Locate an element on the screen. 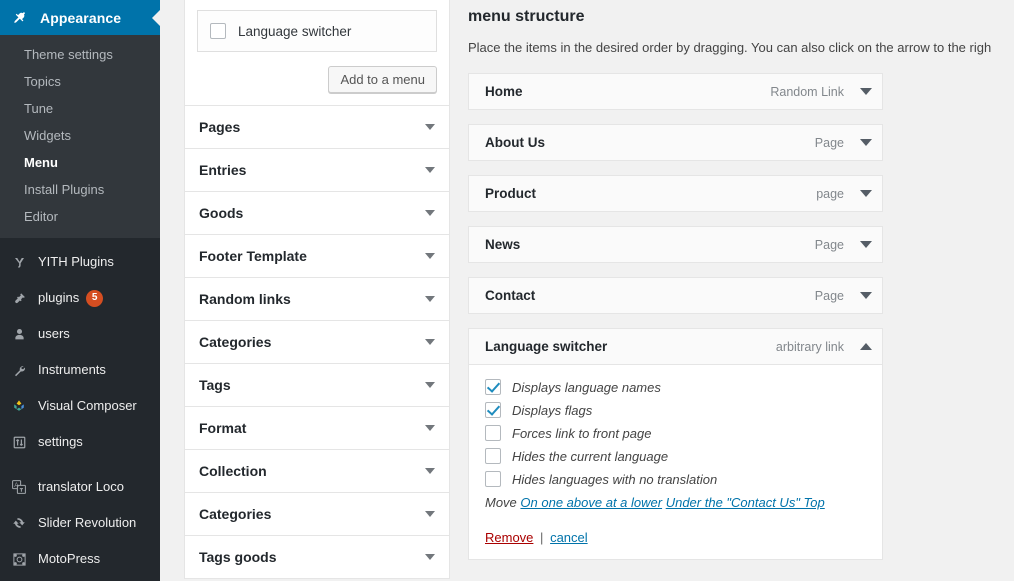 This screenshot has width=1014, height=581. move-up-link: On one above at a lower is located at coordinates (591, 502).